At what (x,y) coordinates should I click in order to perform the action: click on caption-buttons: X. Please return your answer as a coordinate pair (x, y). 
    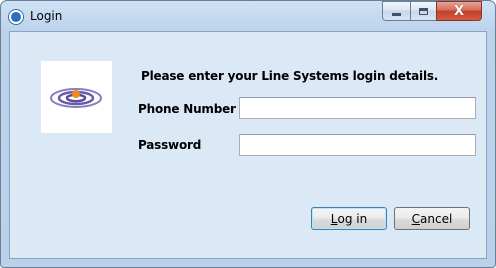
    Looking at the image, I should click on (432, 11).